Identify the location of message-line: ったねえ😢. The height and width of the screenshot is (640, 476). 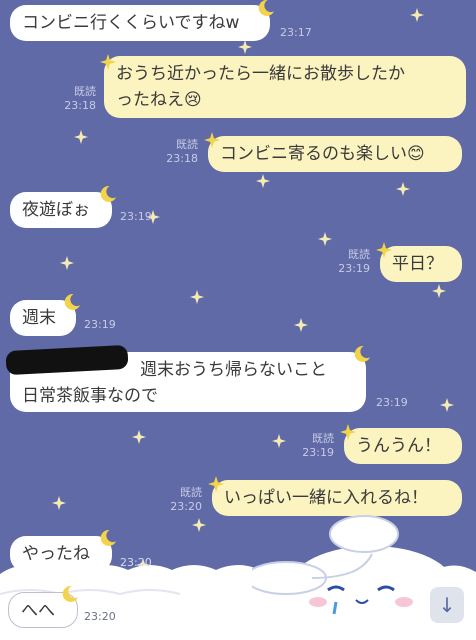
(159, 100).